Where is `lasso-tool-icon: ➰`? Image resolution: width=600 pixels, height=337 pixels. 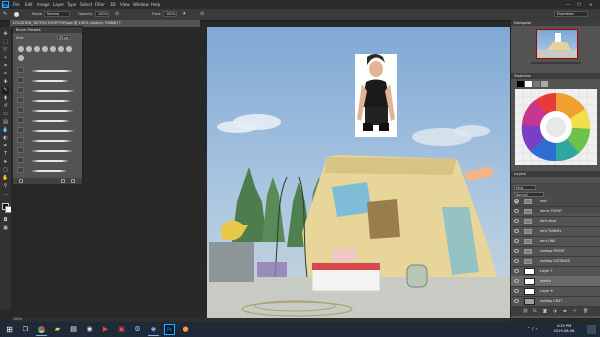
lasso-tool-icon: ➰ is located at coordinates (5, 50).